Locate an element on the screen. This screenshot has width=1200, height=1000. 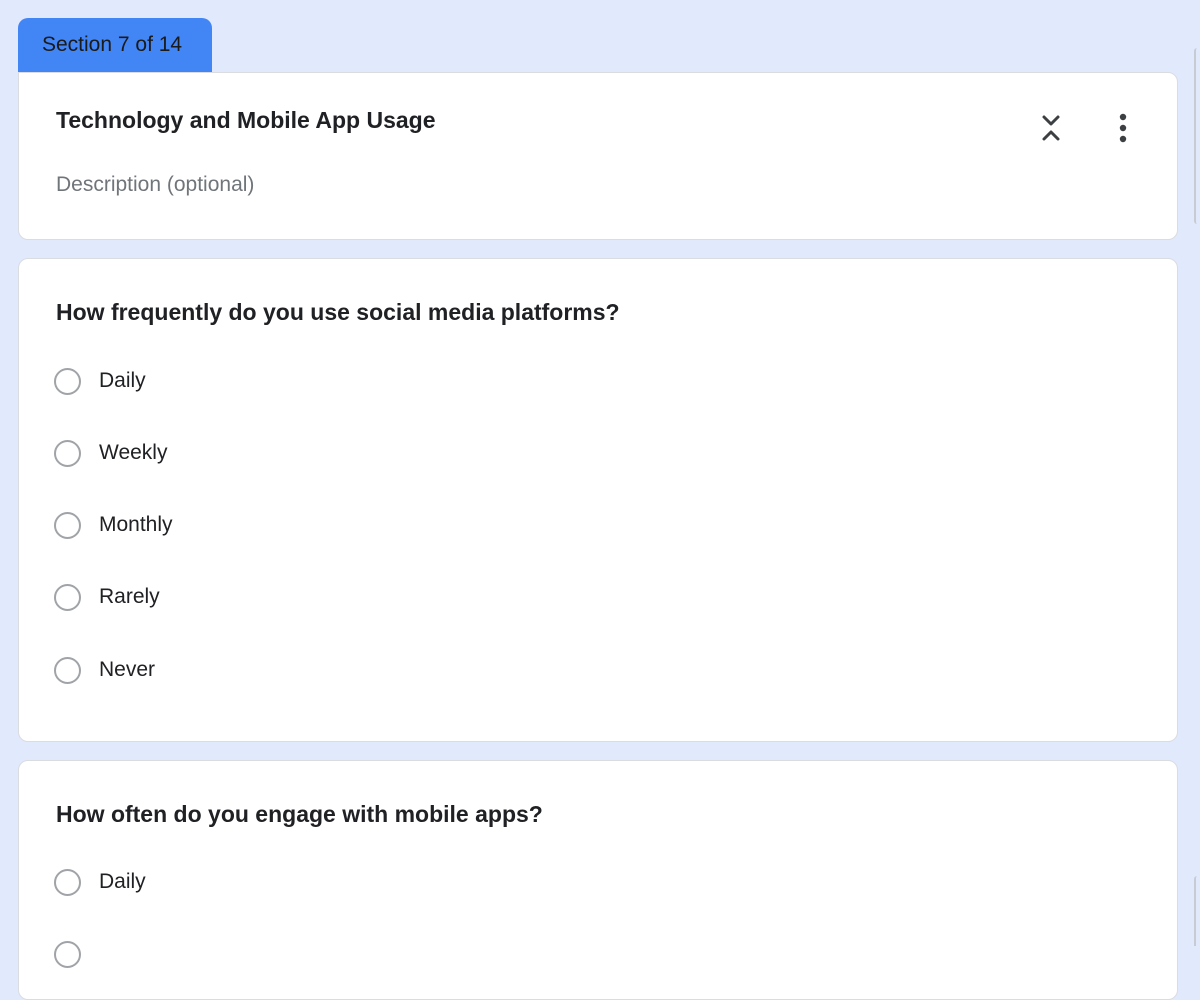
collapse-icon is located at coordinates (1051, 128).